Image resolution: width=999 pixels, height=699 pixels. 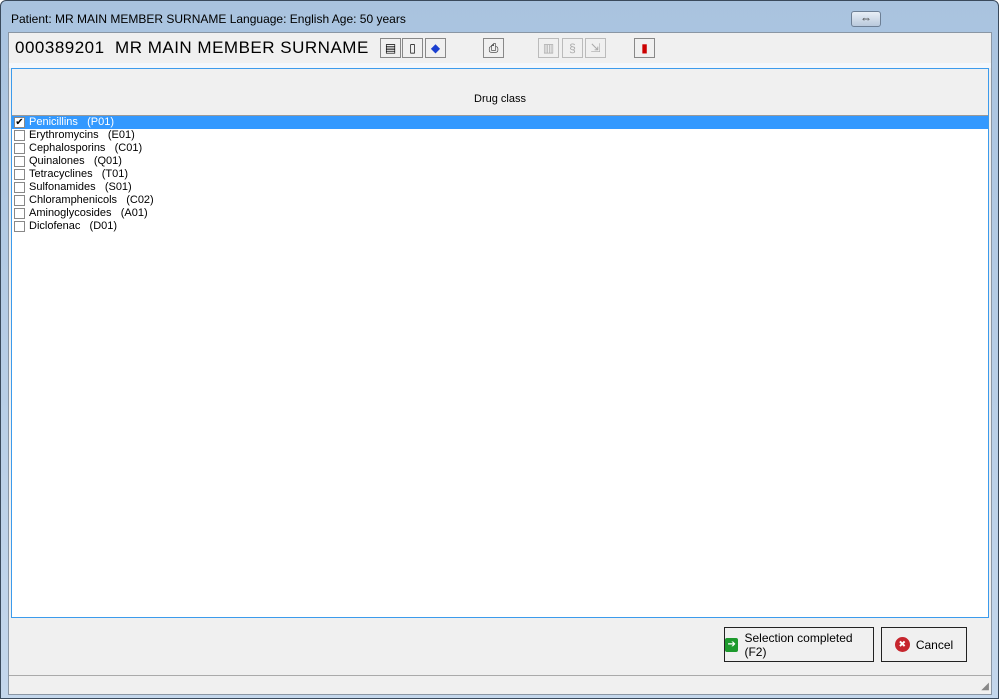 I want to click on green-arrow-icon: ➔, so click(x=732, y=644).